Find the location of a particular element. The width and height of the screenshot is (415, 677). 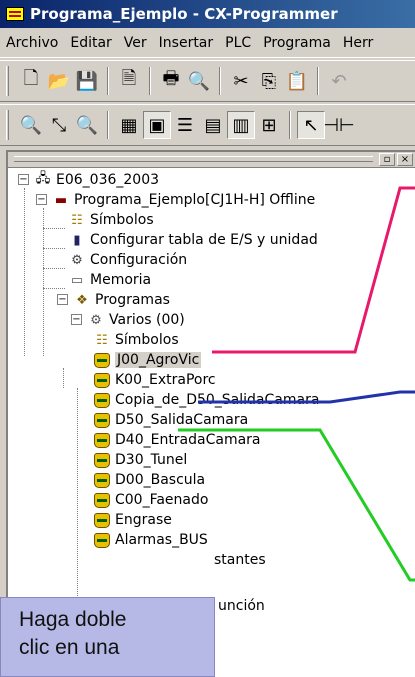

print-icon: 🖶 is located at coordinates (171, 81).